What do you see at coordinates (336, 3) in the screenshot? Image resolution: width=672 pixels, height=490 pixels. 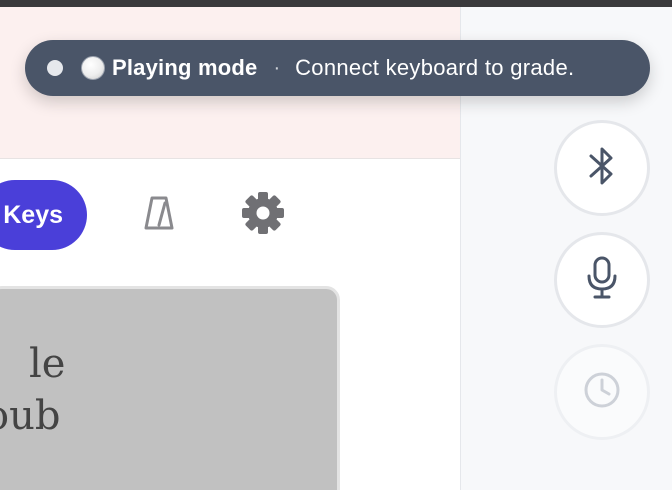 I see `window-top-bar` at bounding box center [336, 3].